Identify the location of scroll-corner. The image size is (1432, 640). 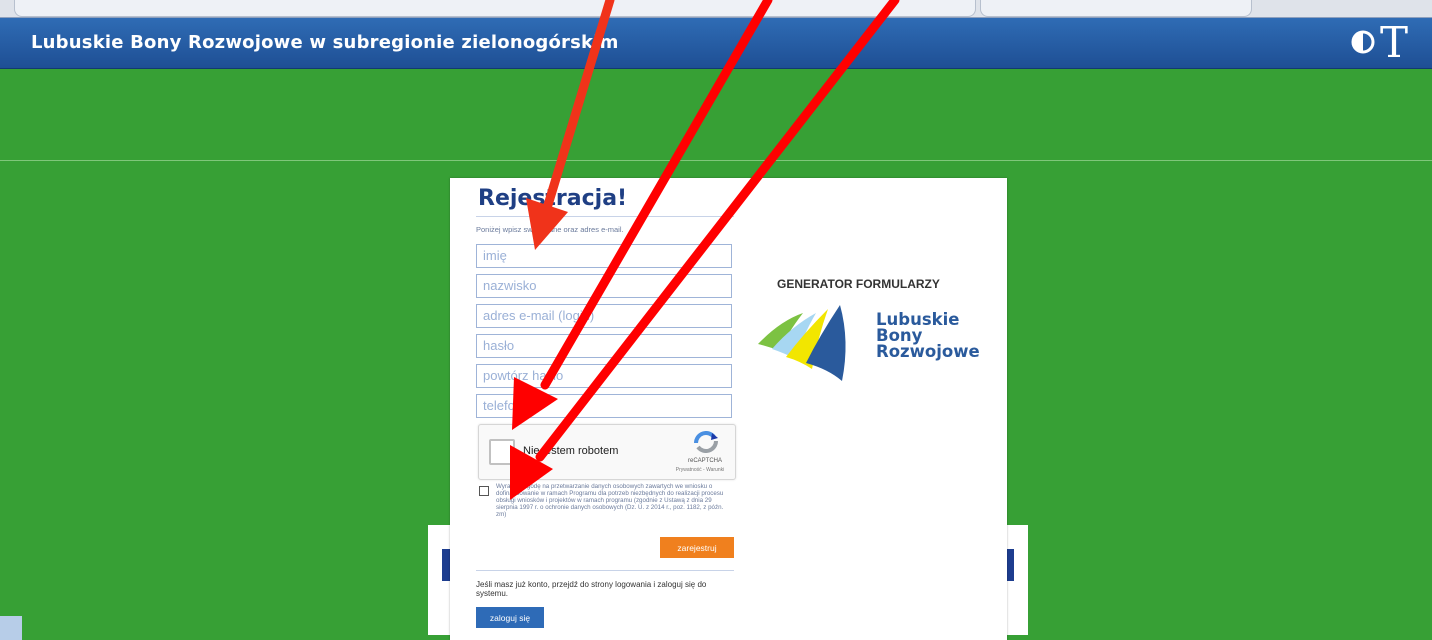
(11, 628).